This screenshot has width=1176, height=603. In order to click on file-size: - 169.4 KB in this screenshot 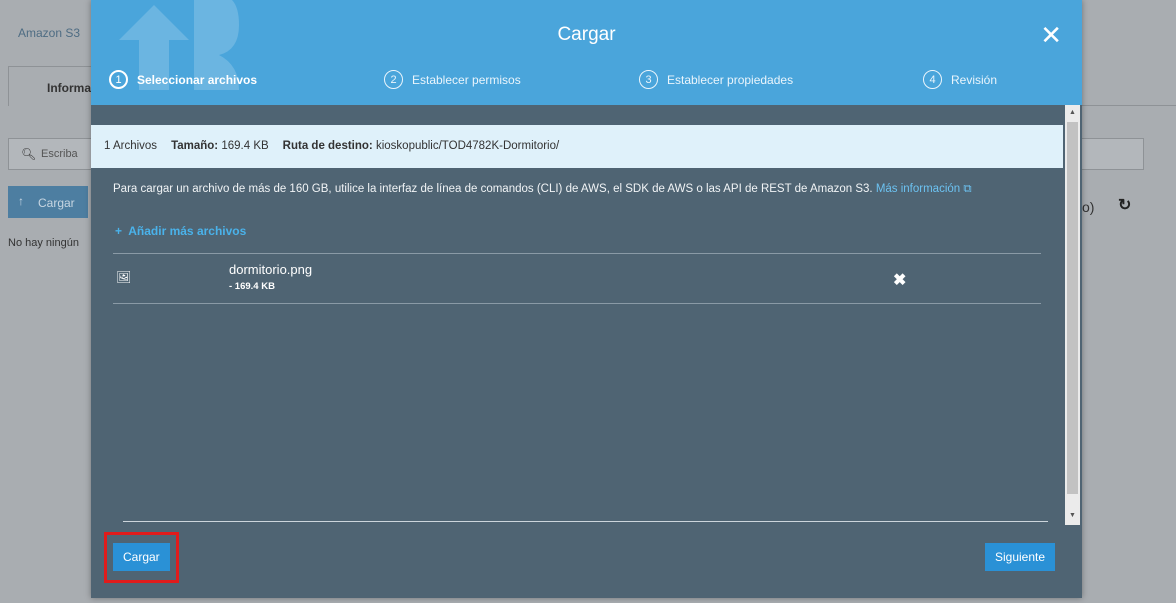, I will do `click(252, 286)`.